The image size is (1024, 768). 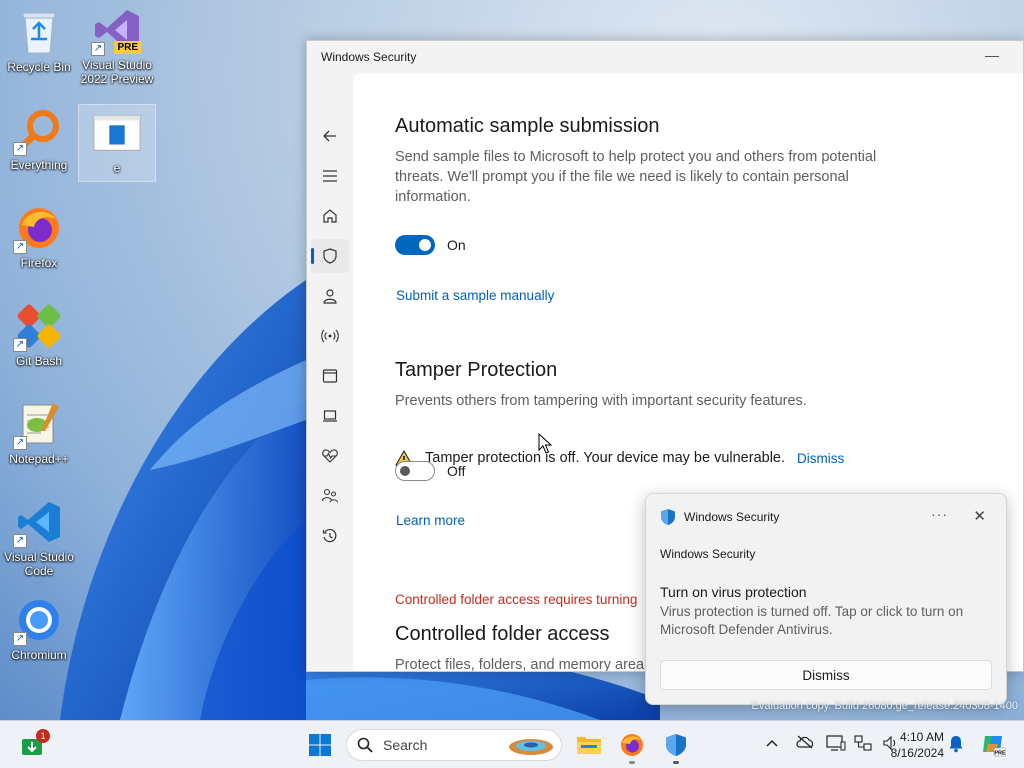 I want to click on menu-button, so click(x=330, y=176).